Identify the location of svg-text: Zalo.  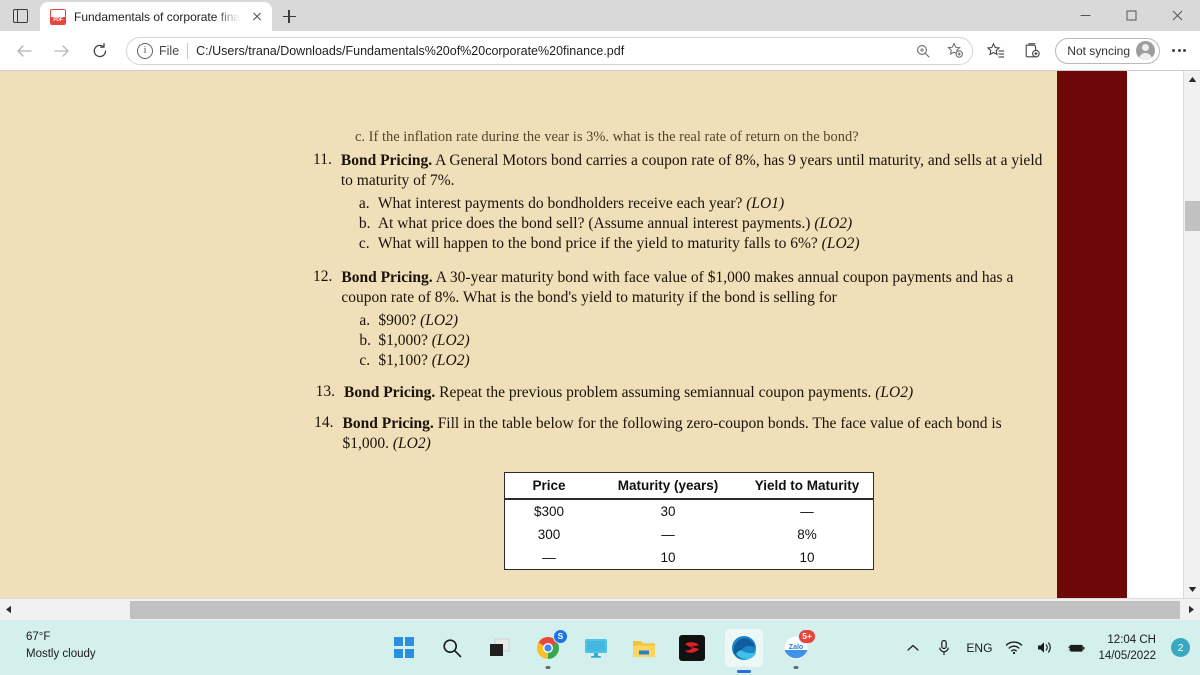
(796, 647).